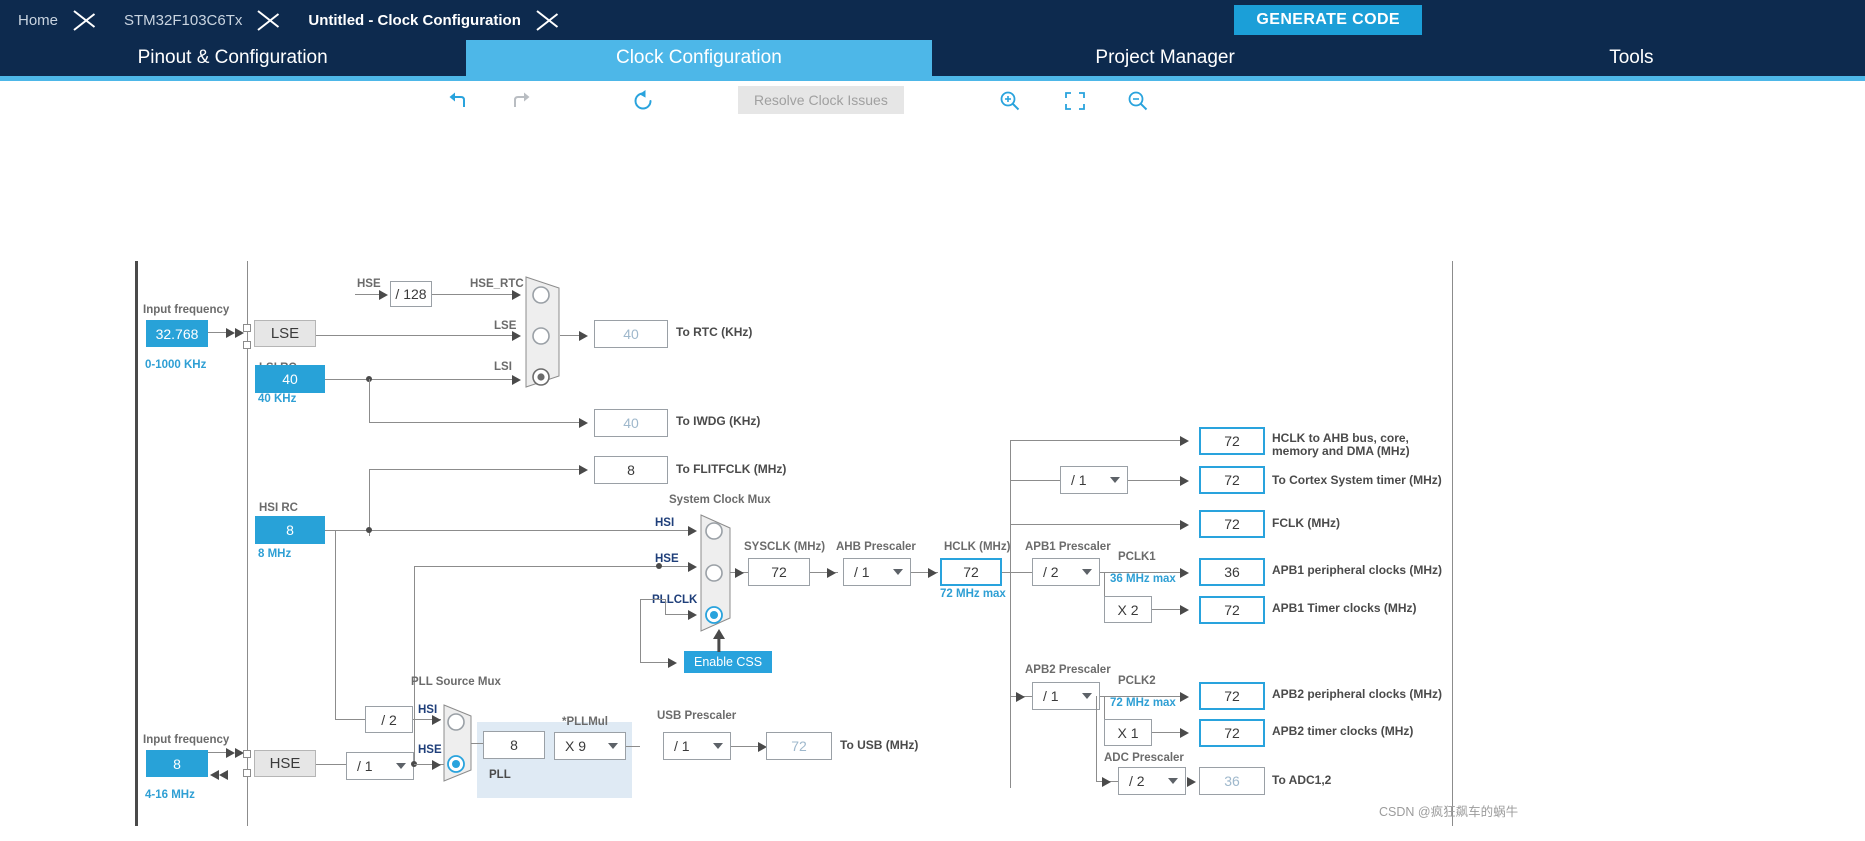 The height and width of the screenshot is (841, 1865). I want to click on lse-input-frequency-field: 32.768, so click(177, 333).